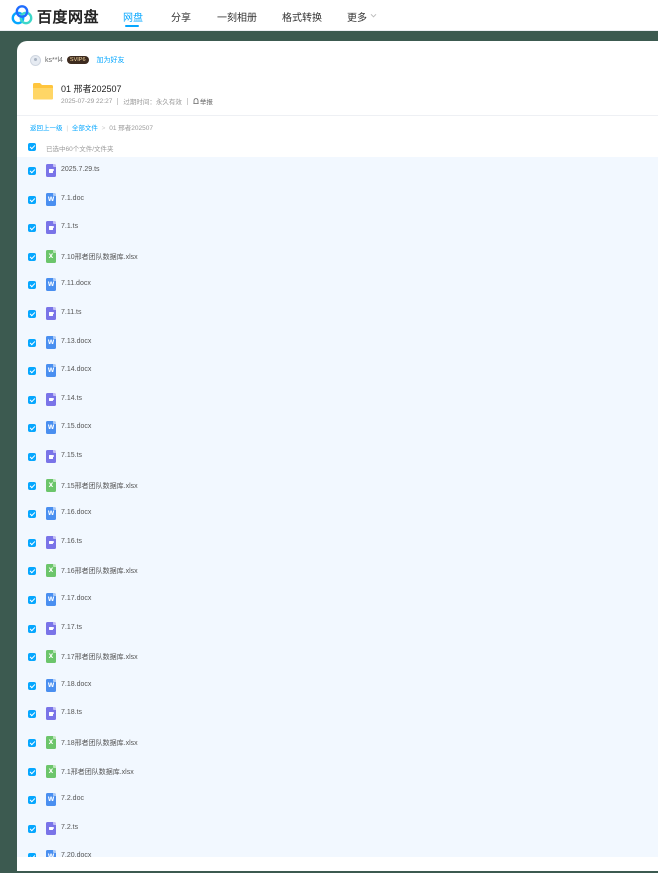  I want to click on breadcrumb-all-files-link: 全部文件, so click(85, 128).